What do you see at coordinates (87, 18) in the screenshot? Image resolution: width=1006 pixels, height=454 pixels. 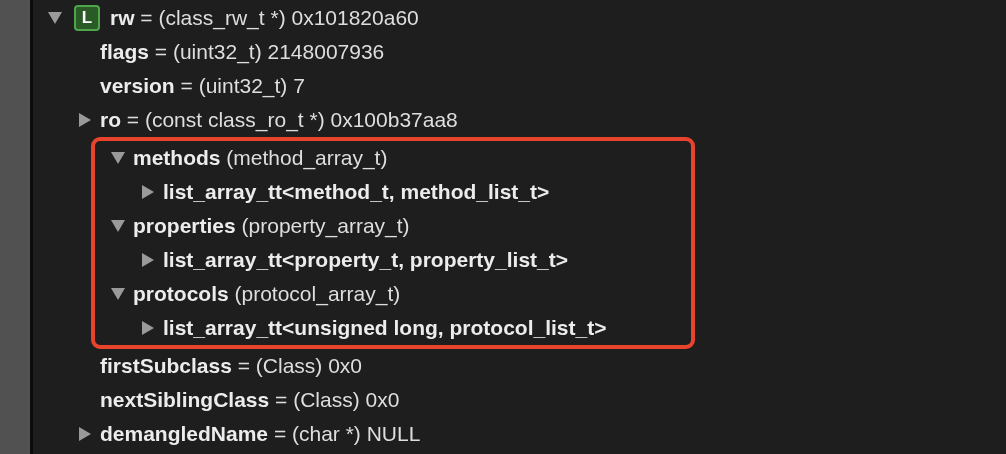 I see `local-variable-badge: L` at bounding box center [87, 18].